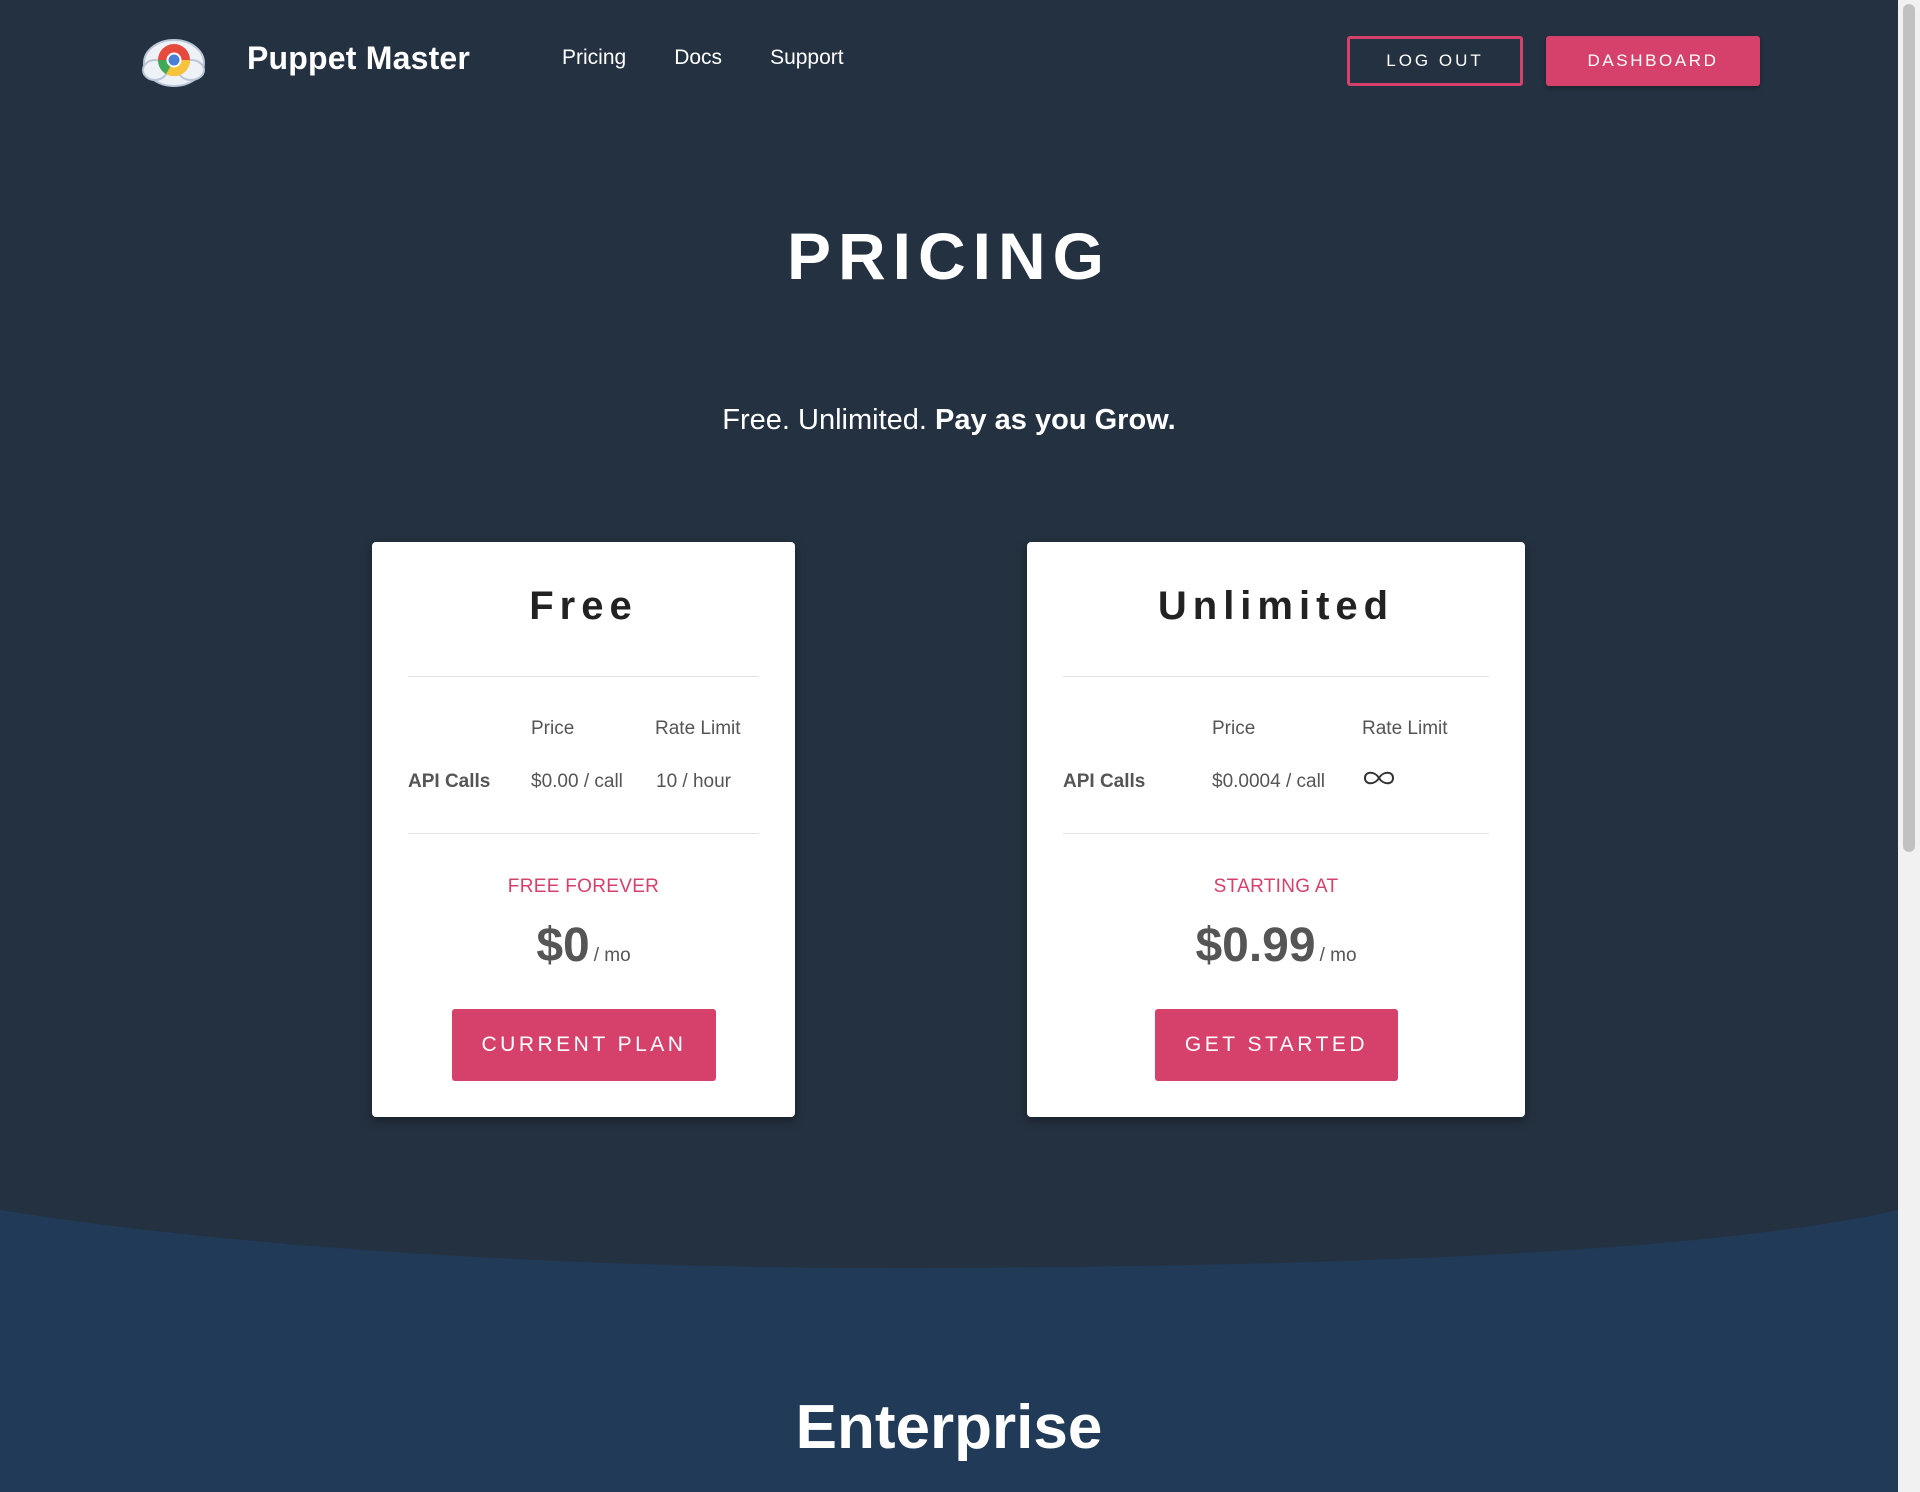 Image resolution: width=1920 pixels, height=1492 pixels. What do you see at coordinates (584, 1045) in the screenshot?
I see `current-plan-button: CURRENT PLAN` at bounding box center [584, 1045].